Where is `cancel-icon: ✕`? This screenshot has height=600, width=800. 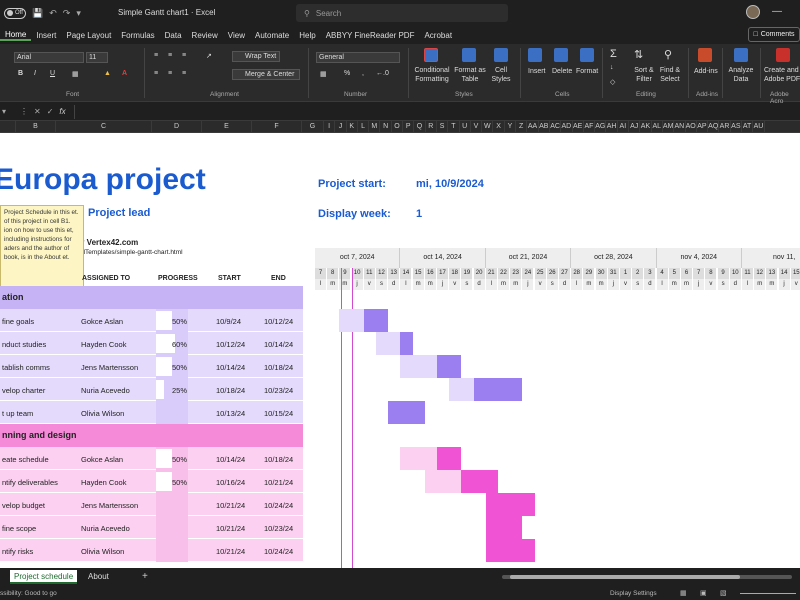 cancel-icon: ✕ is located at coordinates (37, 111).